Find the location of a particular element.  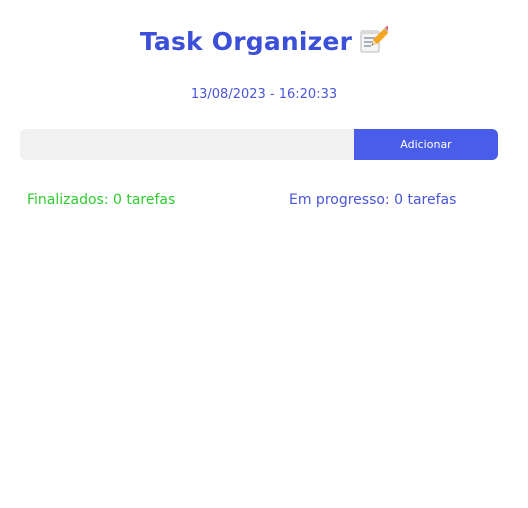

memo-pencil-icon is located at coordinates (375, 40).